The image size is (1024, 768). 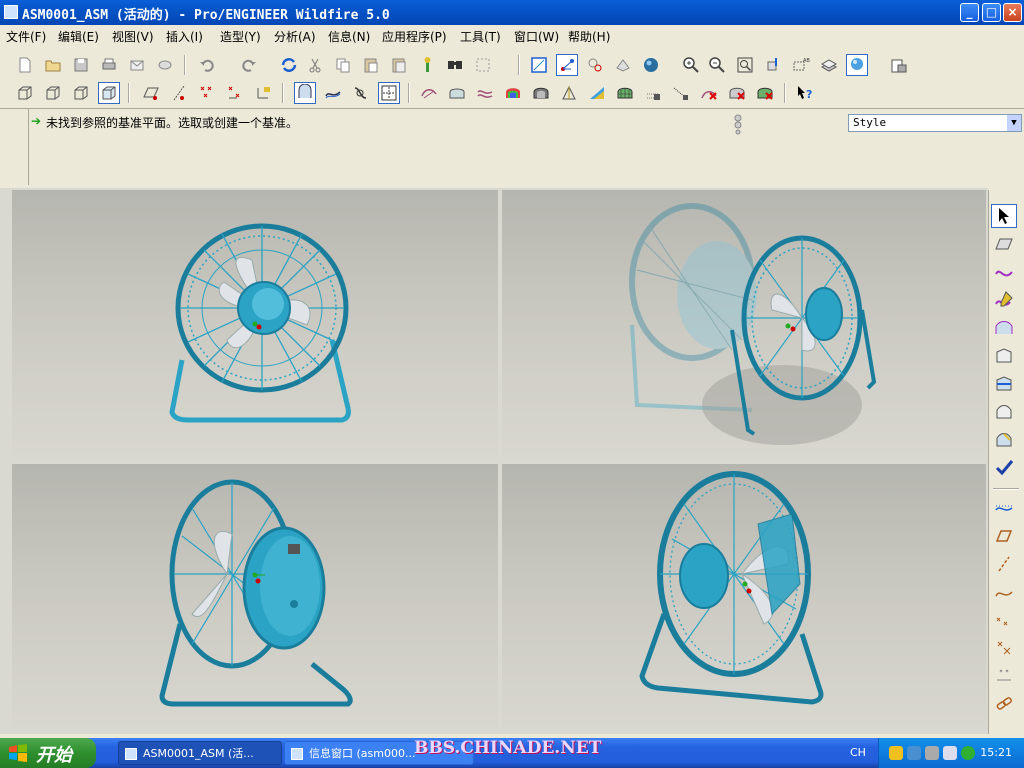 What do you see at coordinates (1004, 508) in the screenshot?
I see `datum-curve-icon` at bounding box center [1004, 508].